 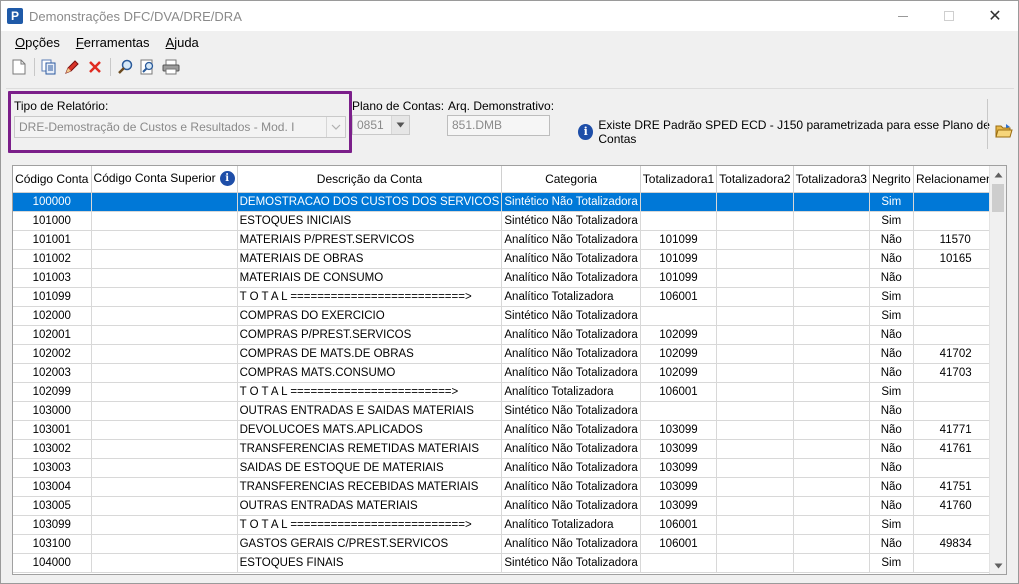 I want to click on menu-ajuda: Ajuda, so click(x=182, y=42).